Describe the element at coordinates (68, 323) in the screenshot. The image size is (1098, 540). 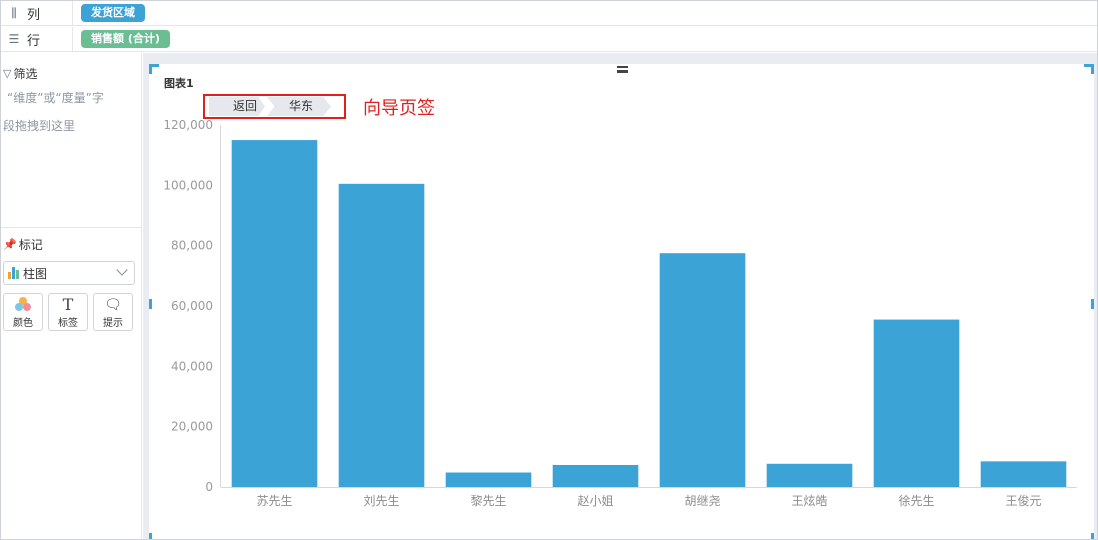
I see `label-button-label: 标签` at that location.